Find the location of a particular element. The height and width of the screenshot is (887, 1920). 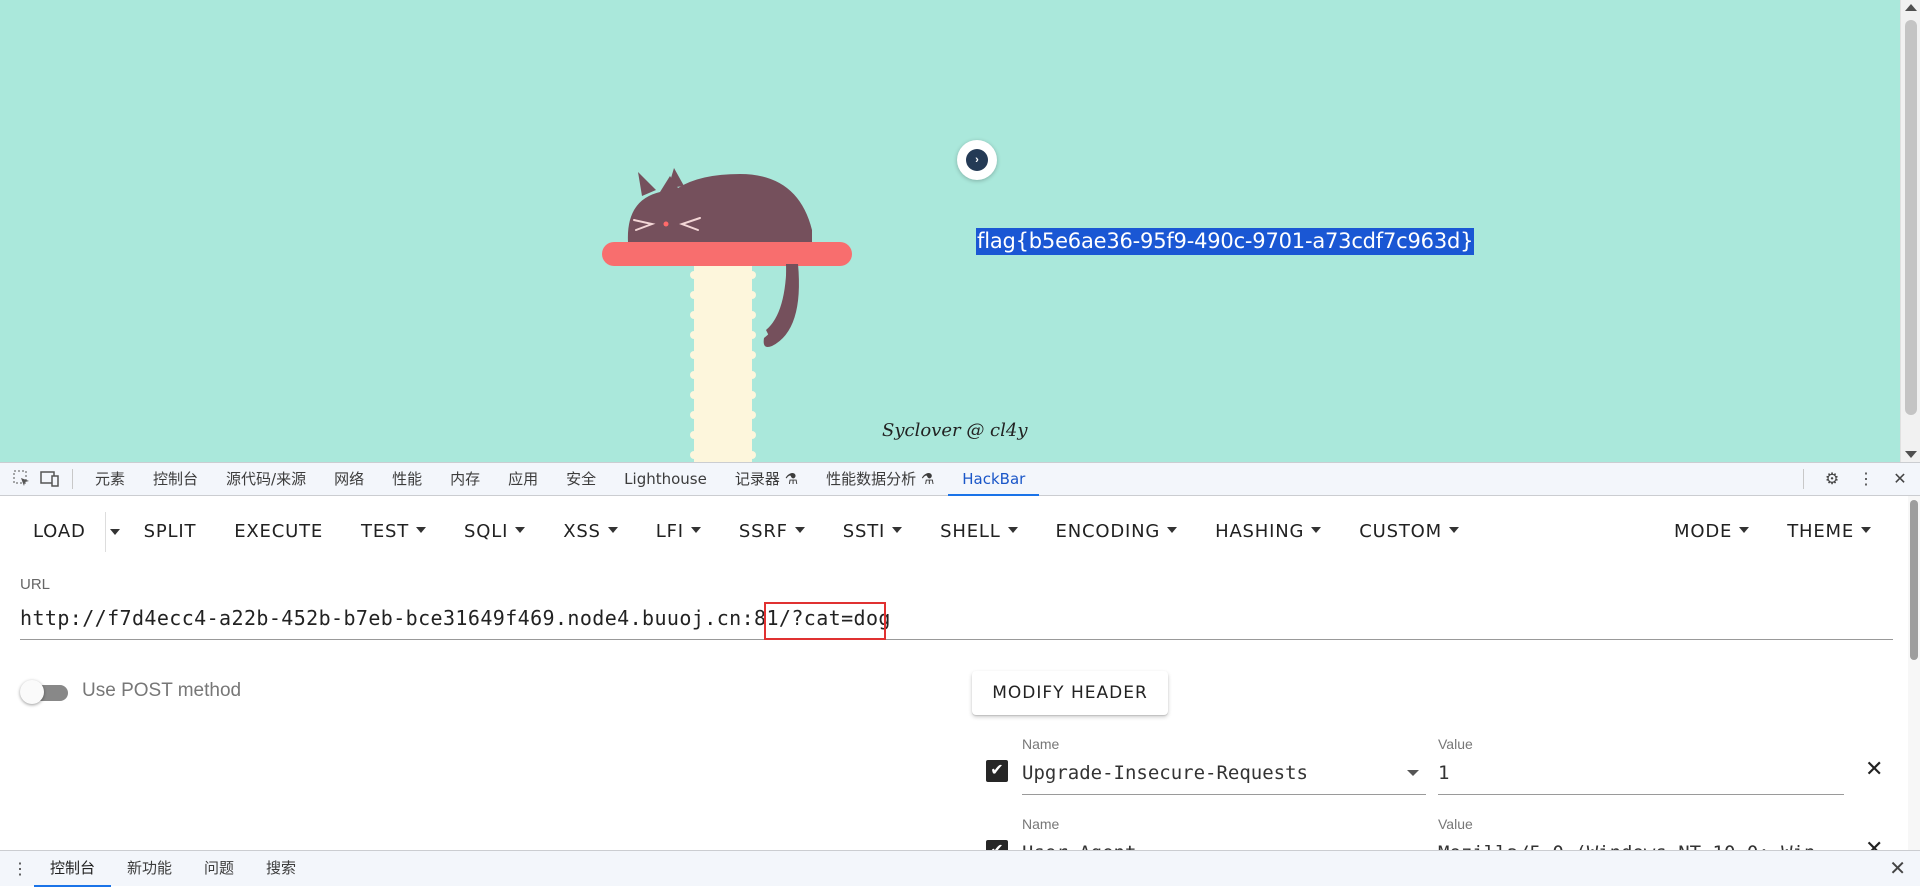

tab-recorder: 记录器 ⚗ is located at coordinates (766, 479).